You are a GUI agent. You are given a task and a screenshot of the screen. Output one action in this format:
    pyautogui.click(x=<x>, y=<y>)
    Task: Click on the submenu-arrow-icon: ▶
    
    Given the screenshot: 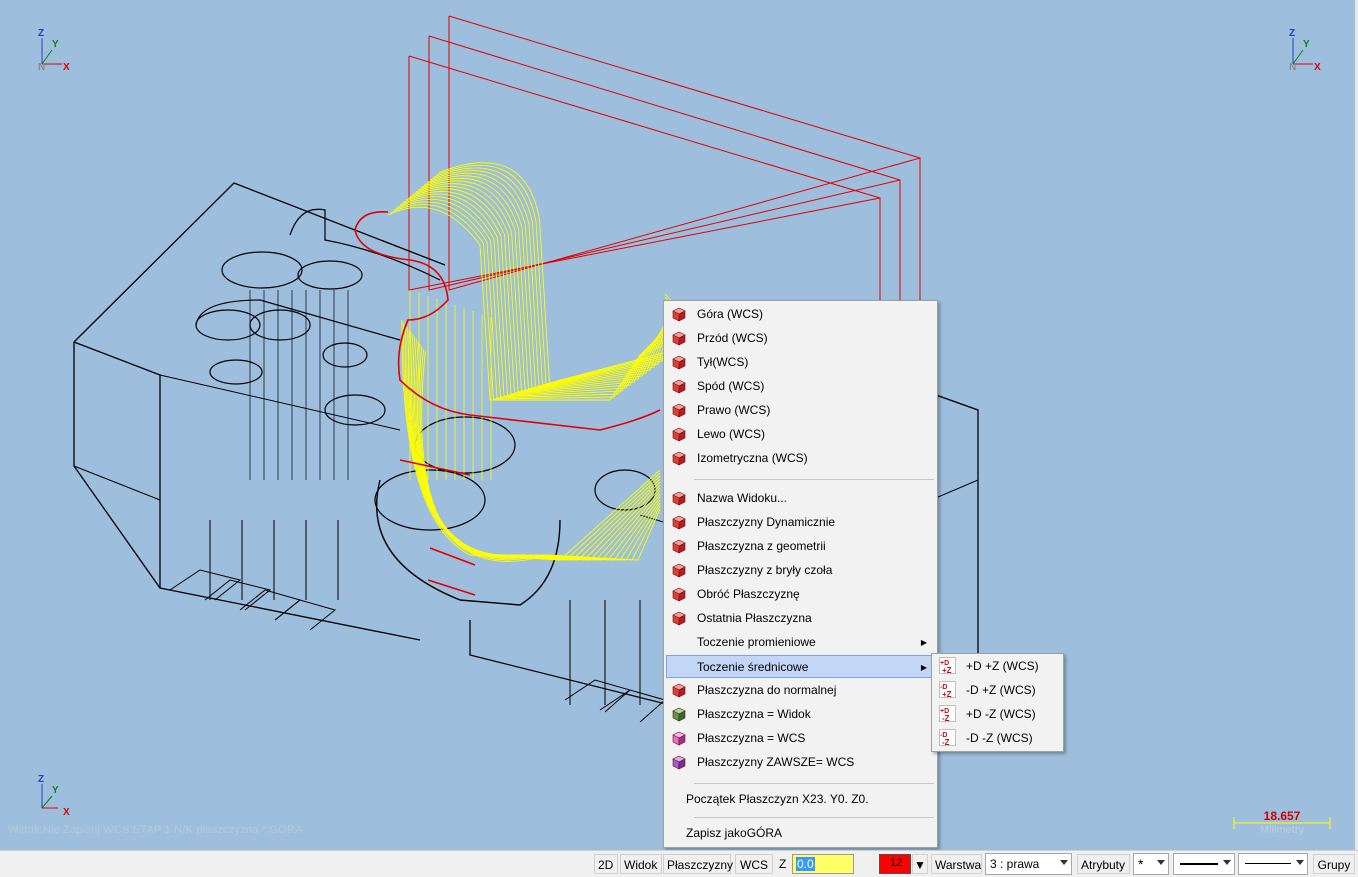 What is the action you would take?
    pyautogui.click(x=923, y=642)
    